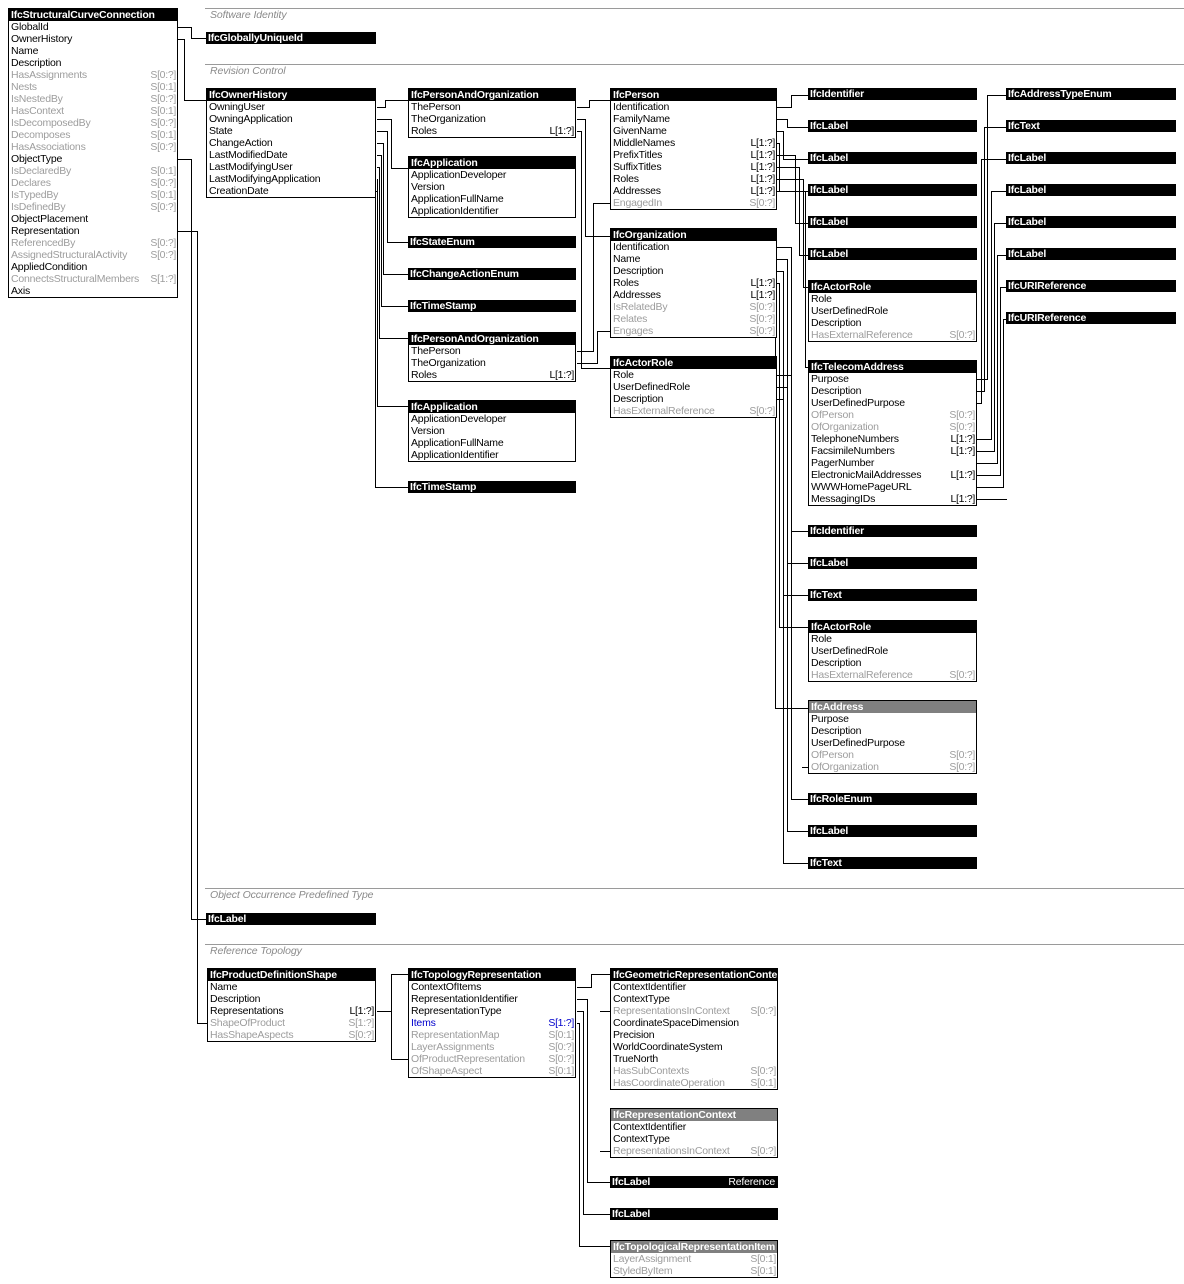 The width and height of the screenshot is (1184, 1284). Describe the element at coordinates (634, 1035) in the screenshot. I see `attribute-name: Precision` at that location.